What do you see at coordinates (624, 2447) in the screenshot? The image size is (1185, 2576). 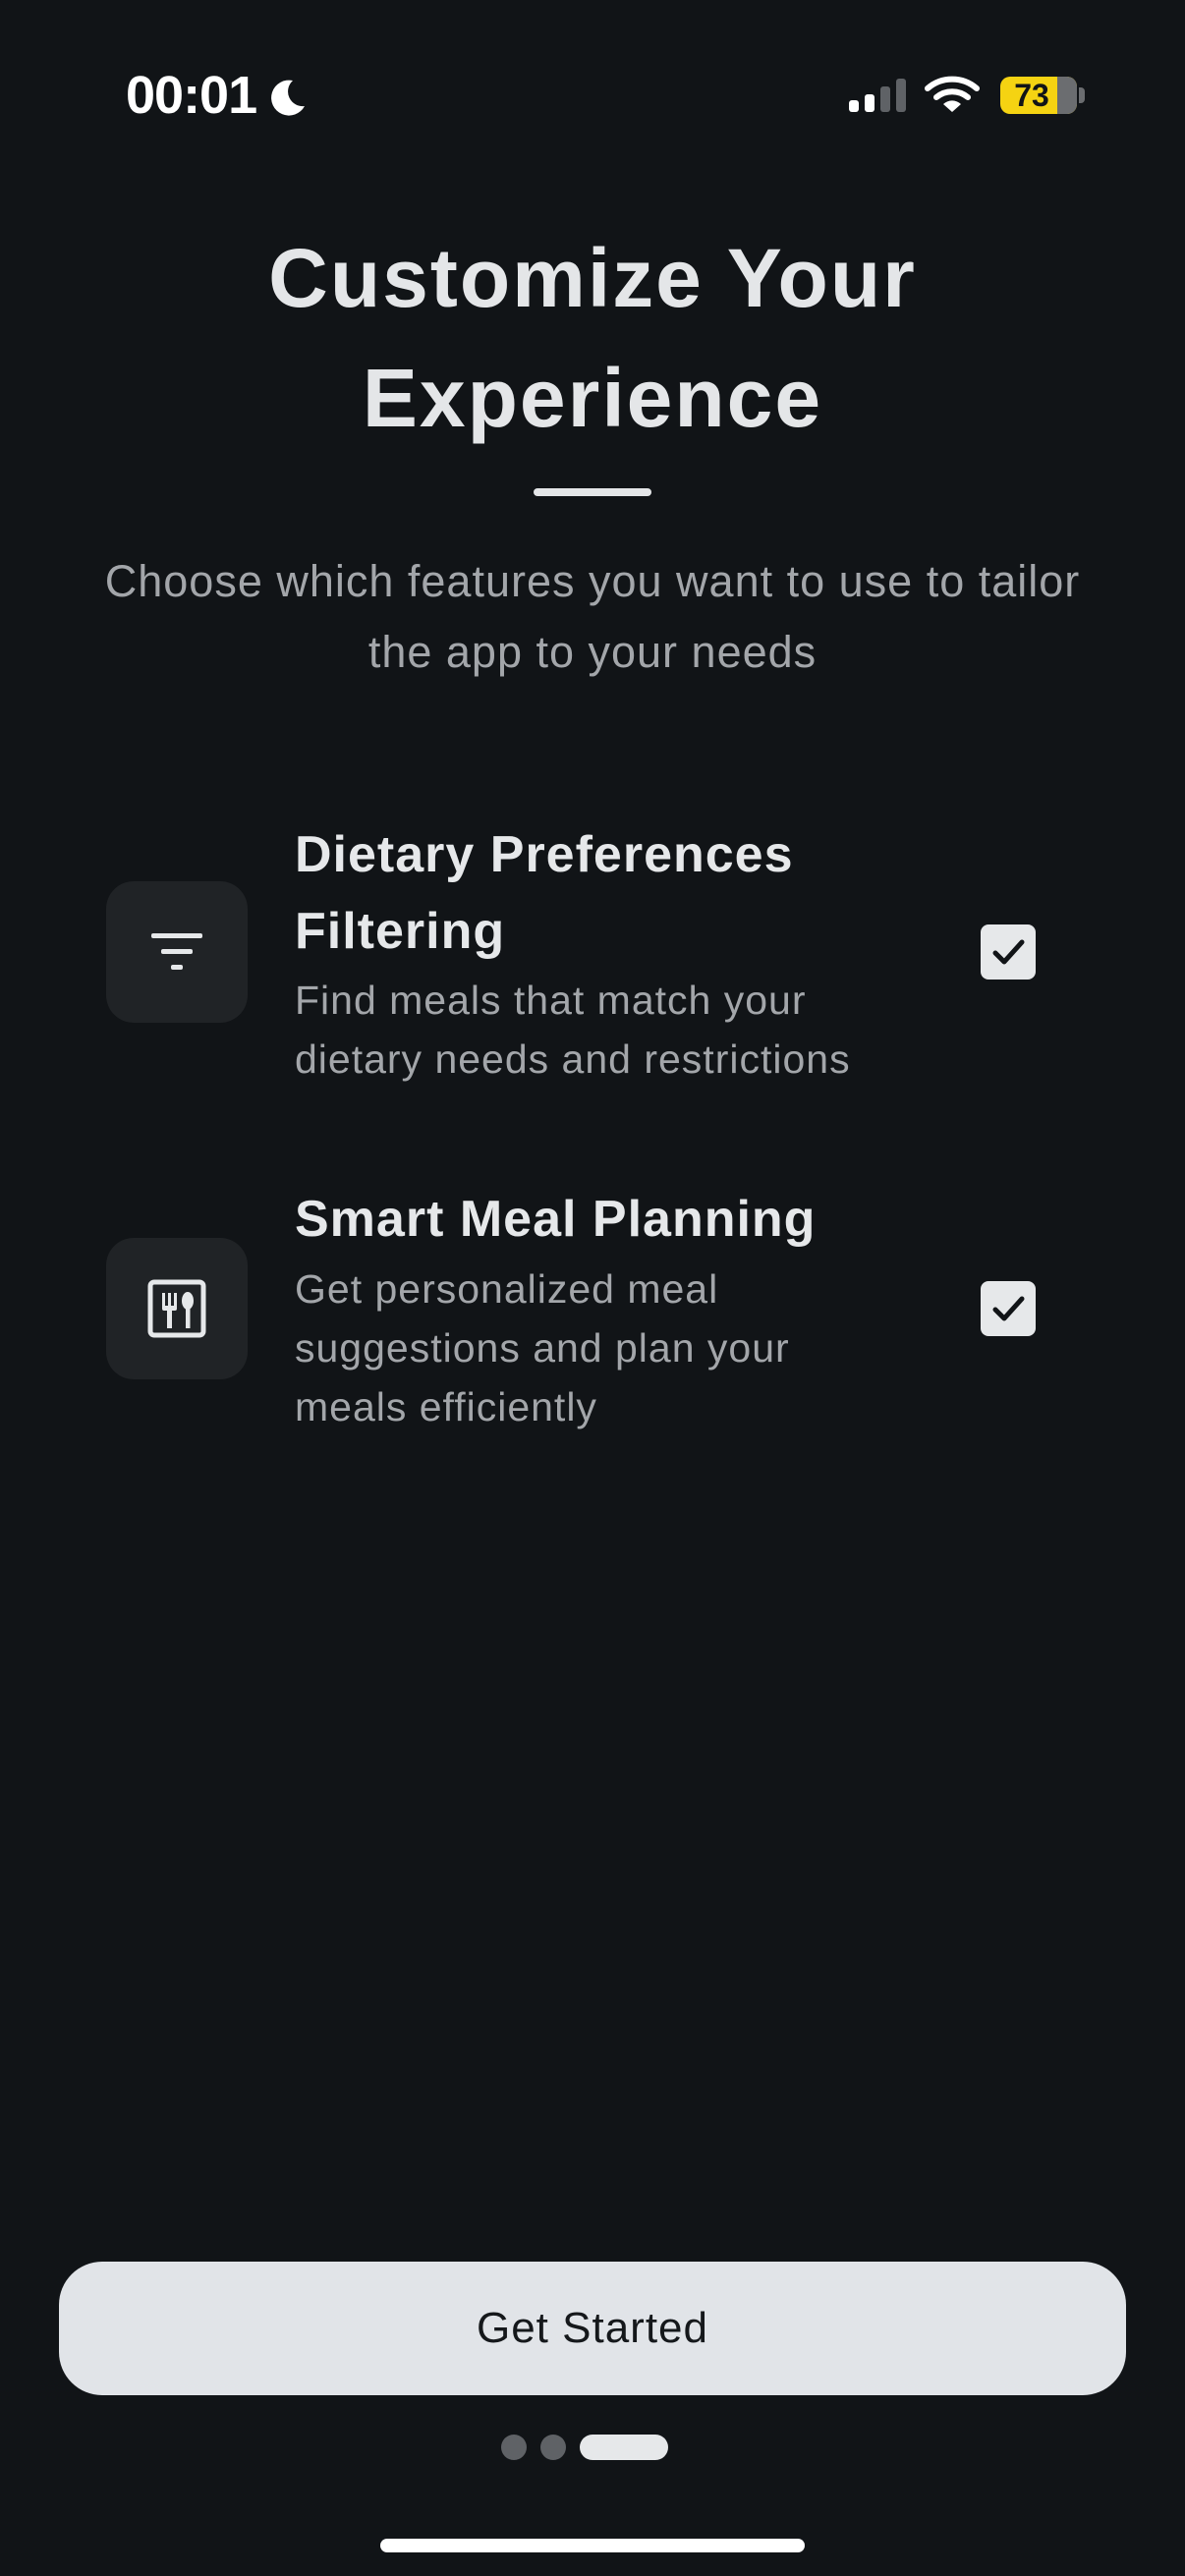 I see `page-dot-active` at bounding box center [624, 2447].